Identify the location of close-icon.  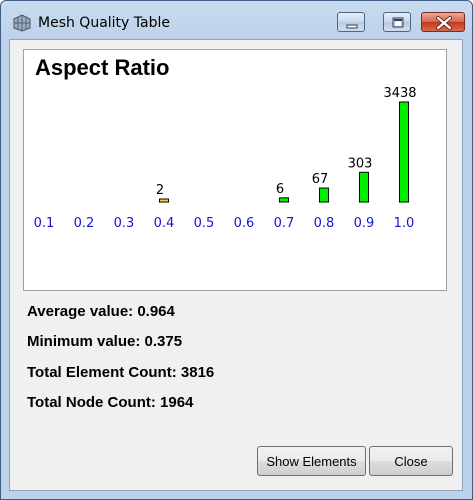
(444, 23).